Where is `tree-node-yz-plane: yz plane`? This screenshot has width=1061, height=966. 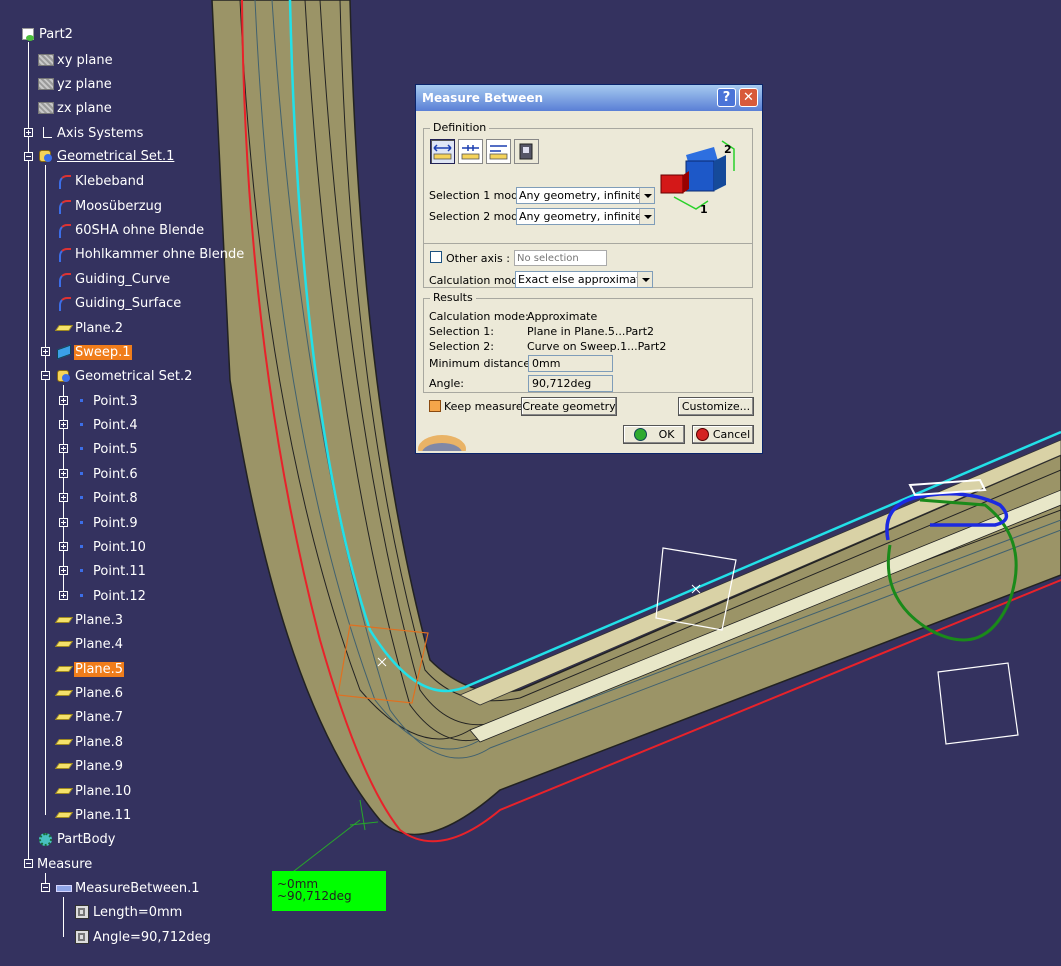
tree-node-yz-plane: yz plane is located at coordinates (75, 84).